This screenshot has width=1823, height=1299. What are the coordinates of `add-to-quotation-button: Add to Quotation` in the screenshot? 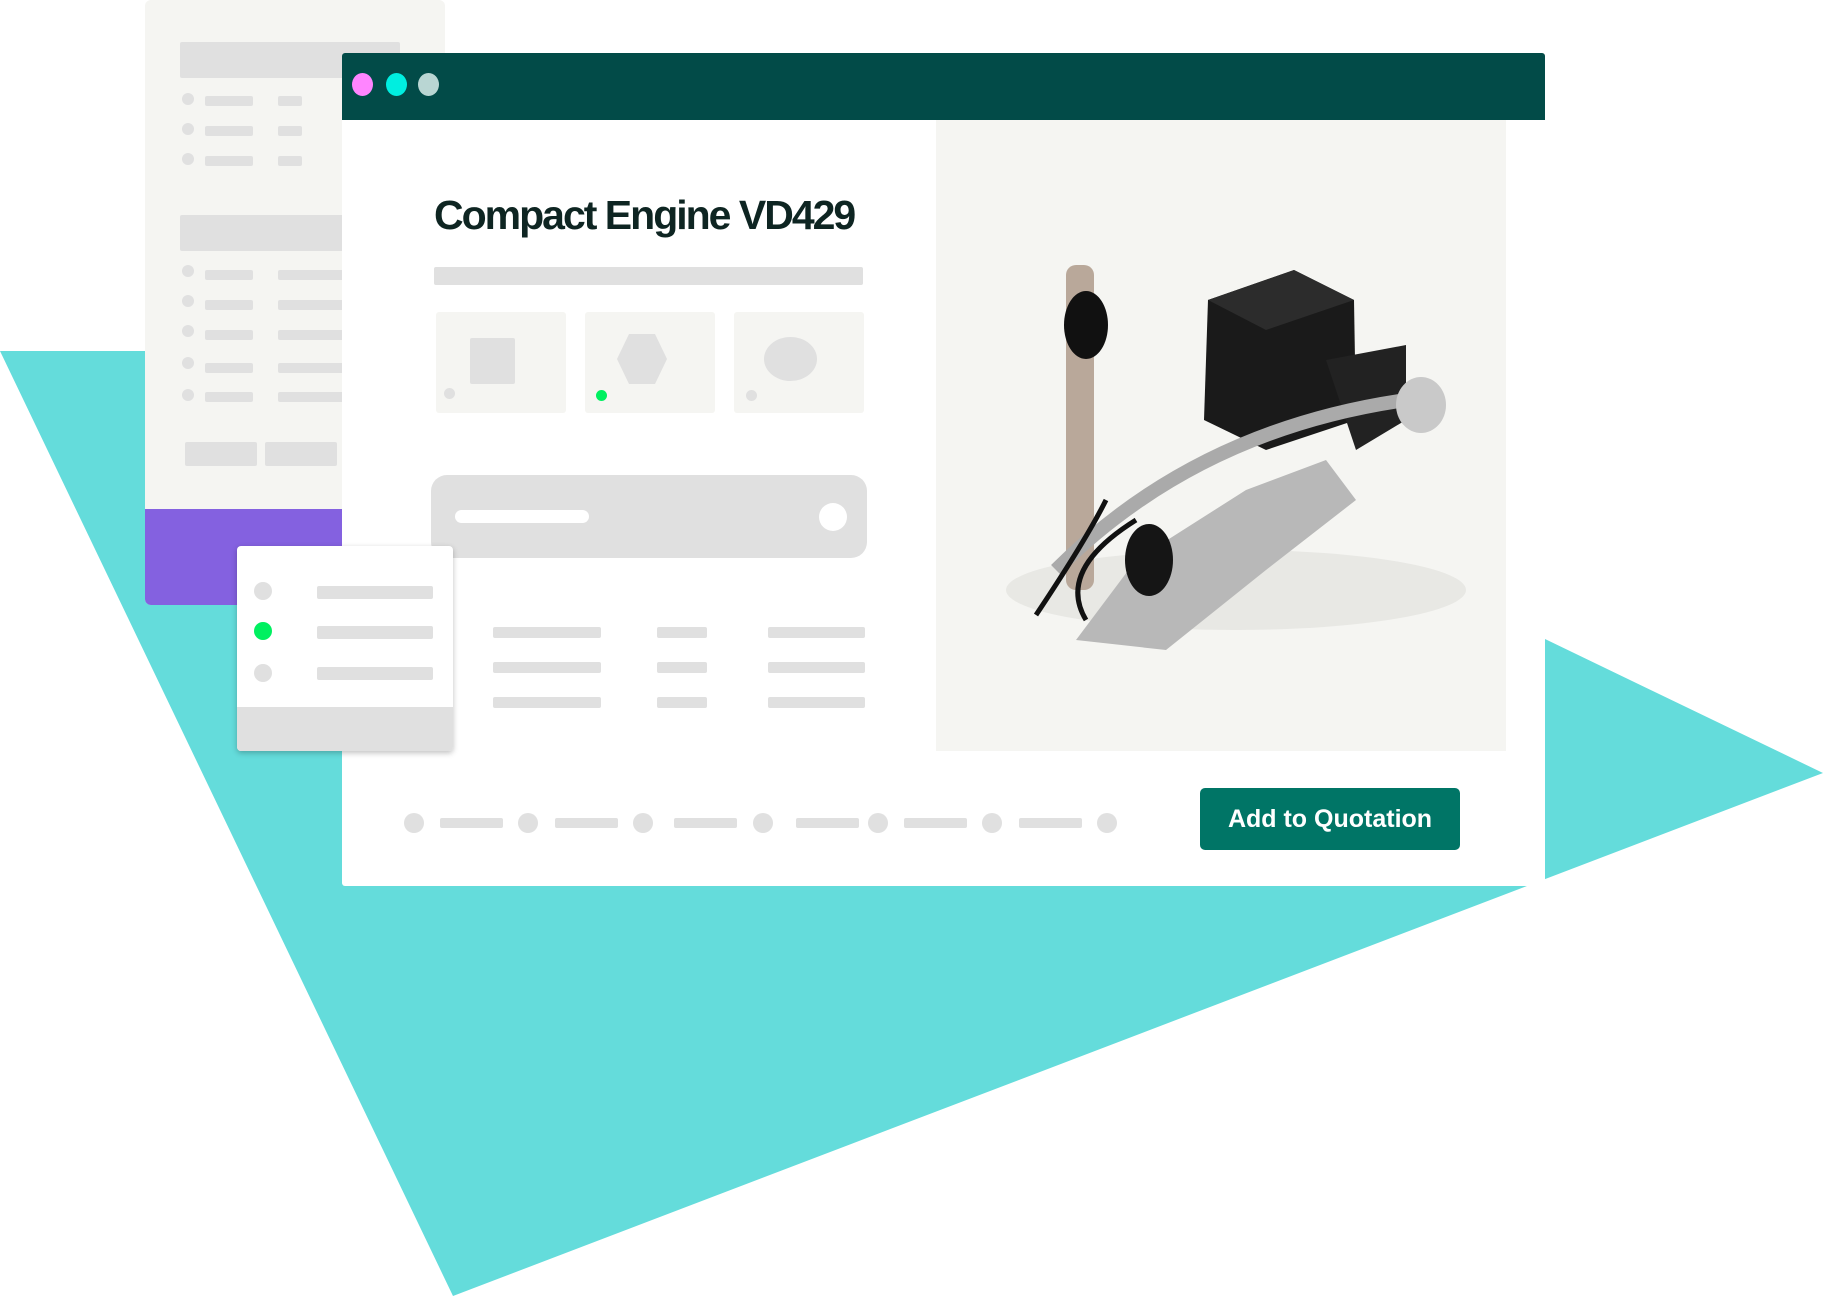 It's located at (1330, 819).